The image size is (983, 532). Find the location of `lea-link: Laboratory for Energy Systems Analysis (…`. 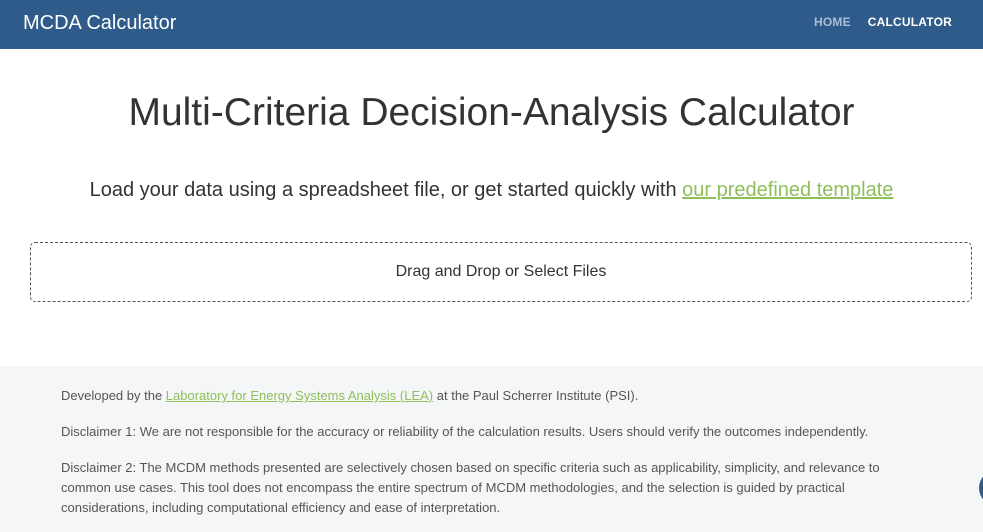

lea-link: Laboratory for Energy Systems Analysis (… is located at coordinates (299, 395).